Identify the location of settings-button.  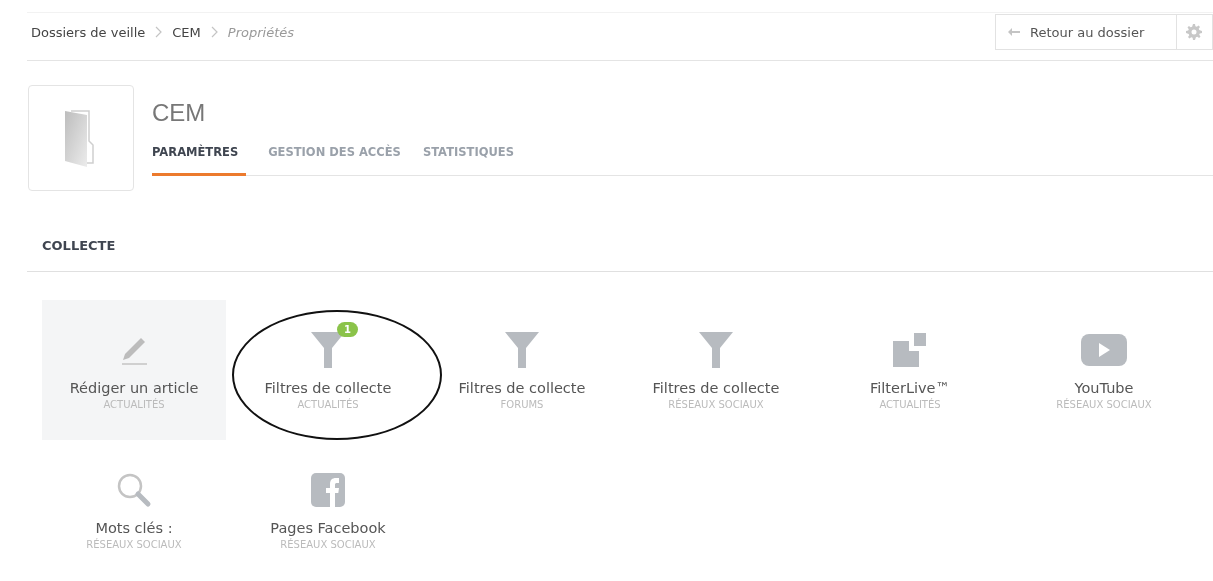
(1195, 32).